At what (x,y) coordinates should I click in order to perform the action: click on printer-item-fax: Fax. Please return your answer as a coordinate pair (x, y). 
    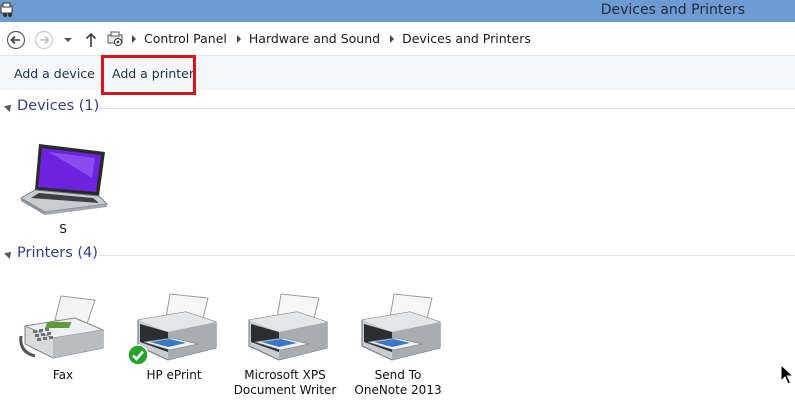
    Looking at the image, I should click on (63, 336).